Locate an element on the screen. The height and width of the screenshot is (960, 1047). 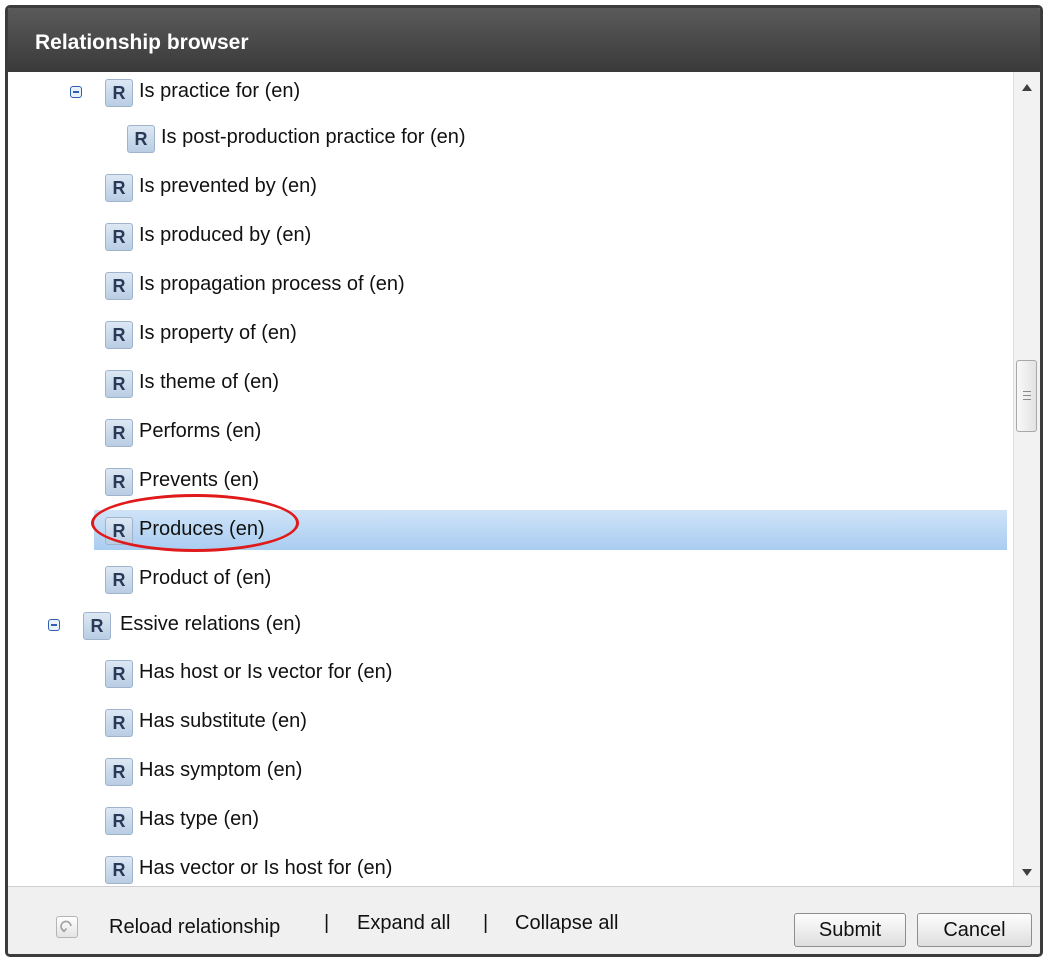
tree-item: R Is practice for (en) is located at coordinates (510, 93).